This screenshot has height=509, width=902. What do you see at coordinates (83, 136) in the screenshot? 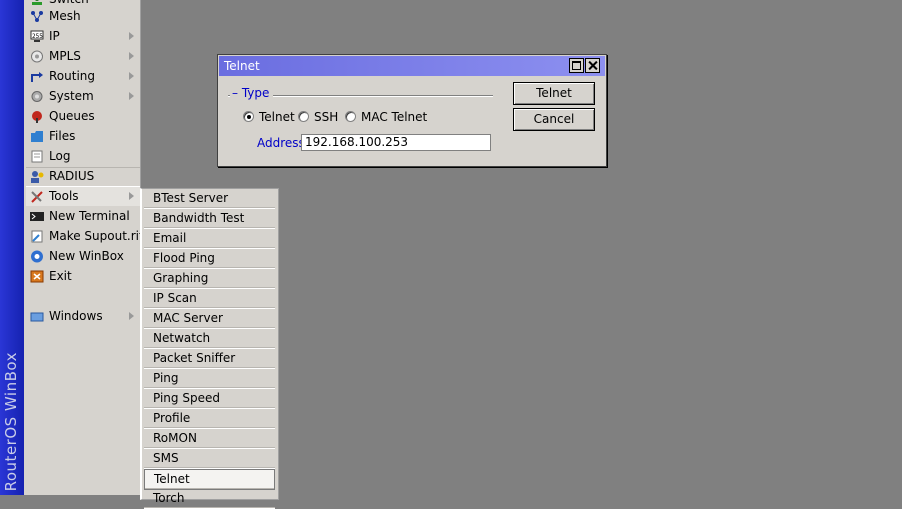
I see `menu-item-files: Files` at bounding box center [83, 136].